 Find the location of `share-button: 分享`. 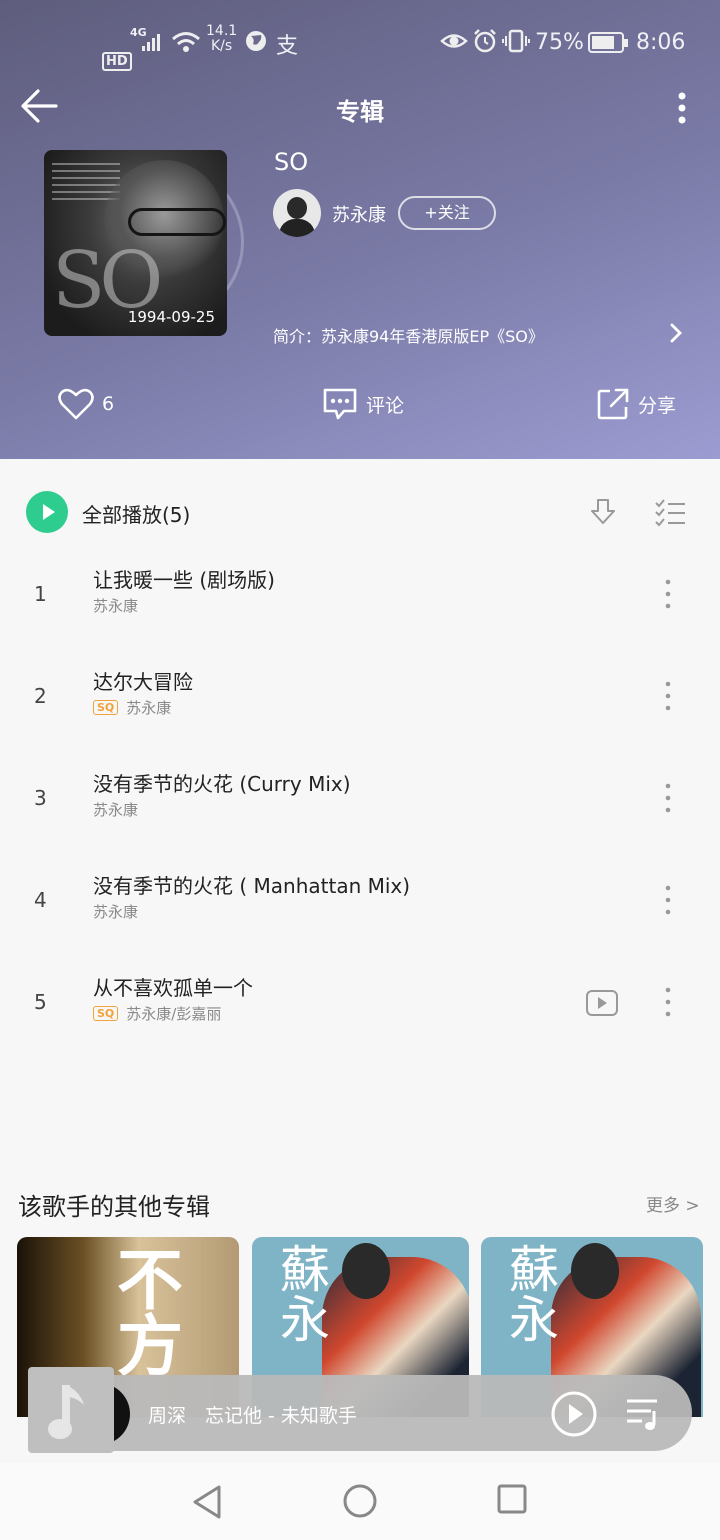

share-button: 分享 is located at coordinates (636, 404).